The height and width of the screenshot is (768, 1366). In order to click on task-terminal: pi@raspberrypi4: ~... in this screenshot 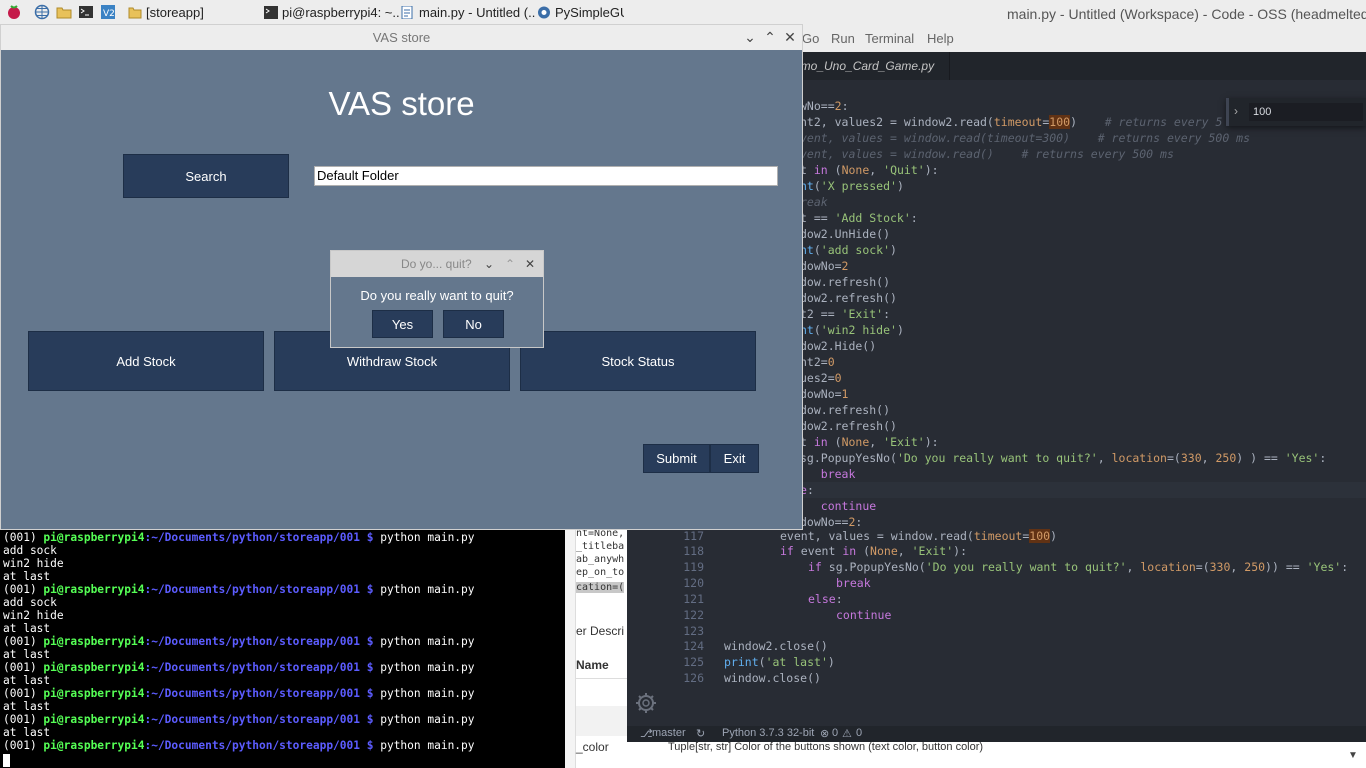, I will do `click(332, 12)`.